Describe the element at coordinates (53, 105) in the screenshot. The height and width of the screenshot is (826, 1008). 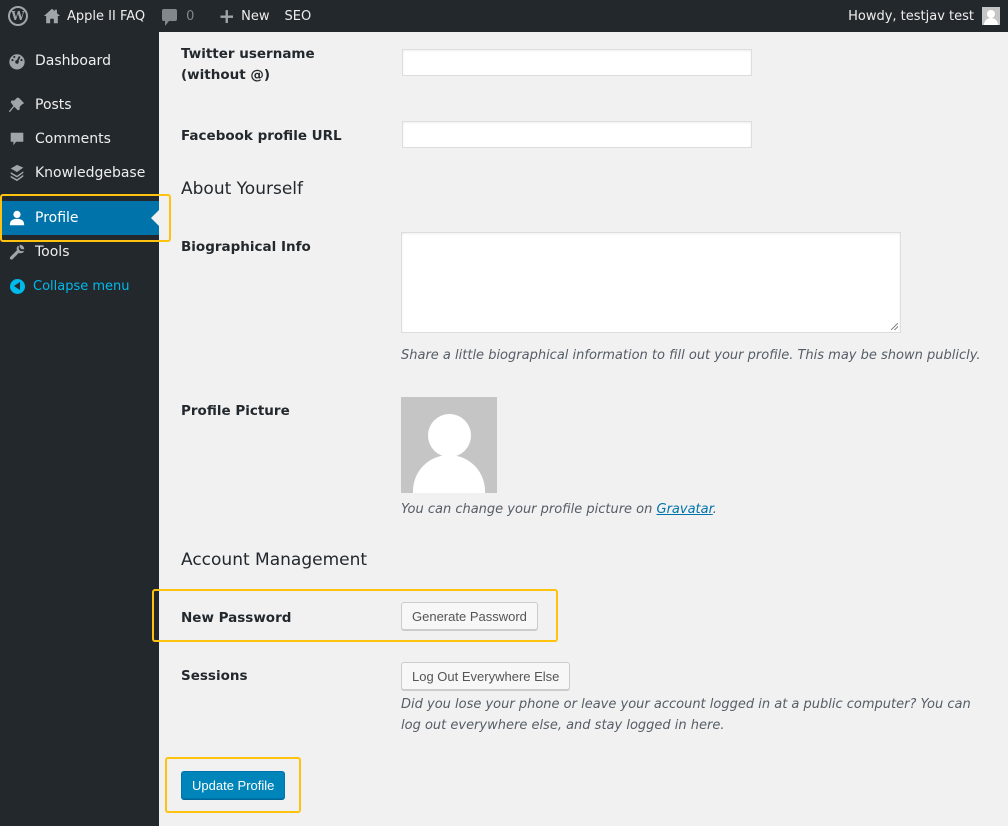
I see `sidebar-item-label: Posts` at that location.